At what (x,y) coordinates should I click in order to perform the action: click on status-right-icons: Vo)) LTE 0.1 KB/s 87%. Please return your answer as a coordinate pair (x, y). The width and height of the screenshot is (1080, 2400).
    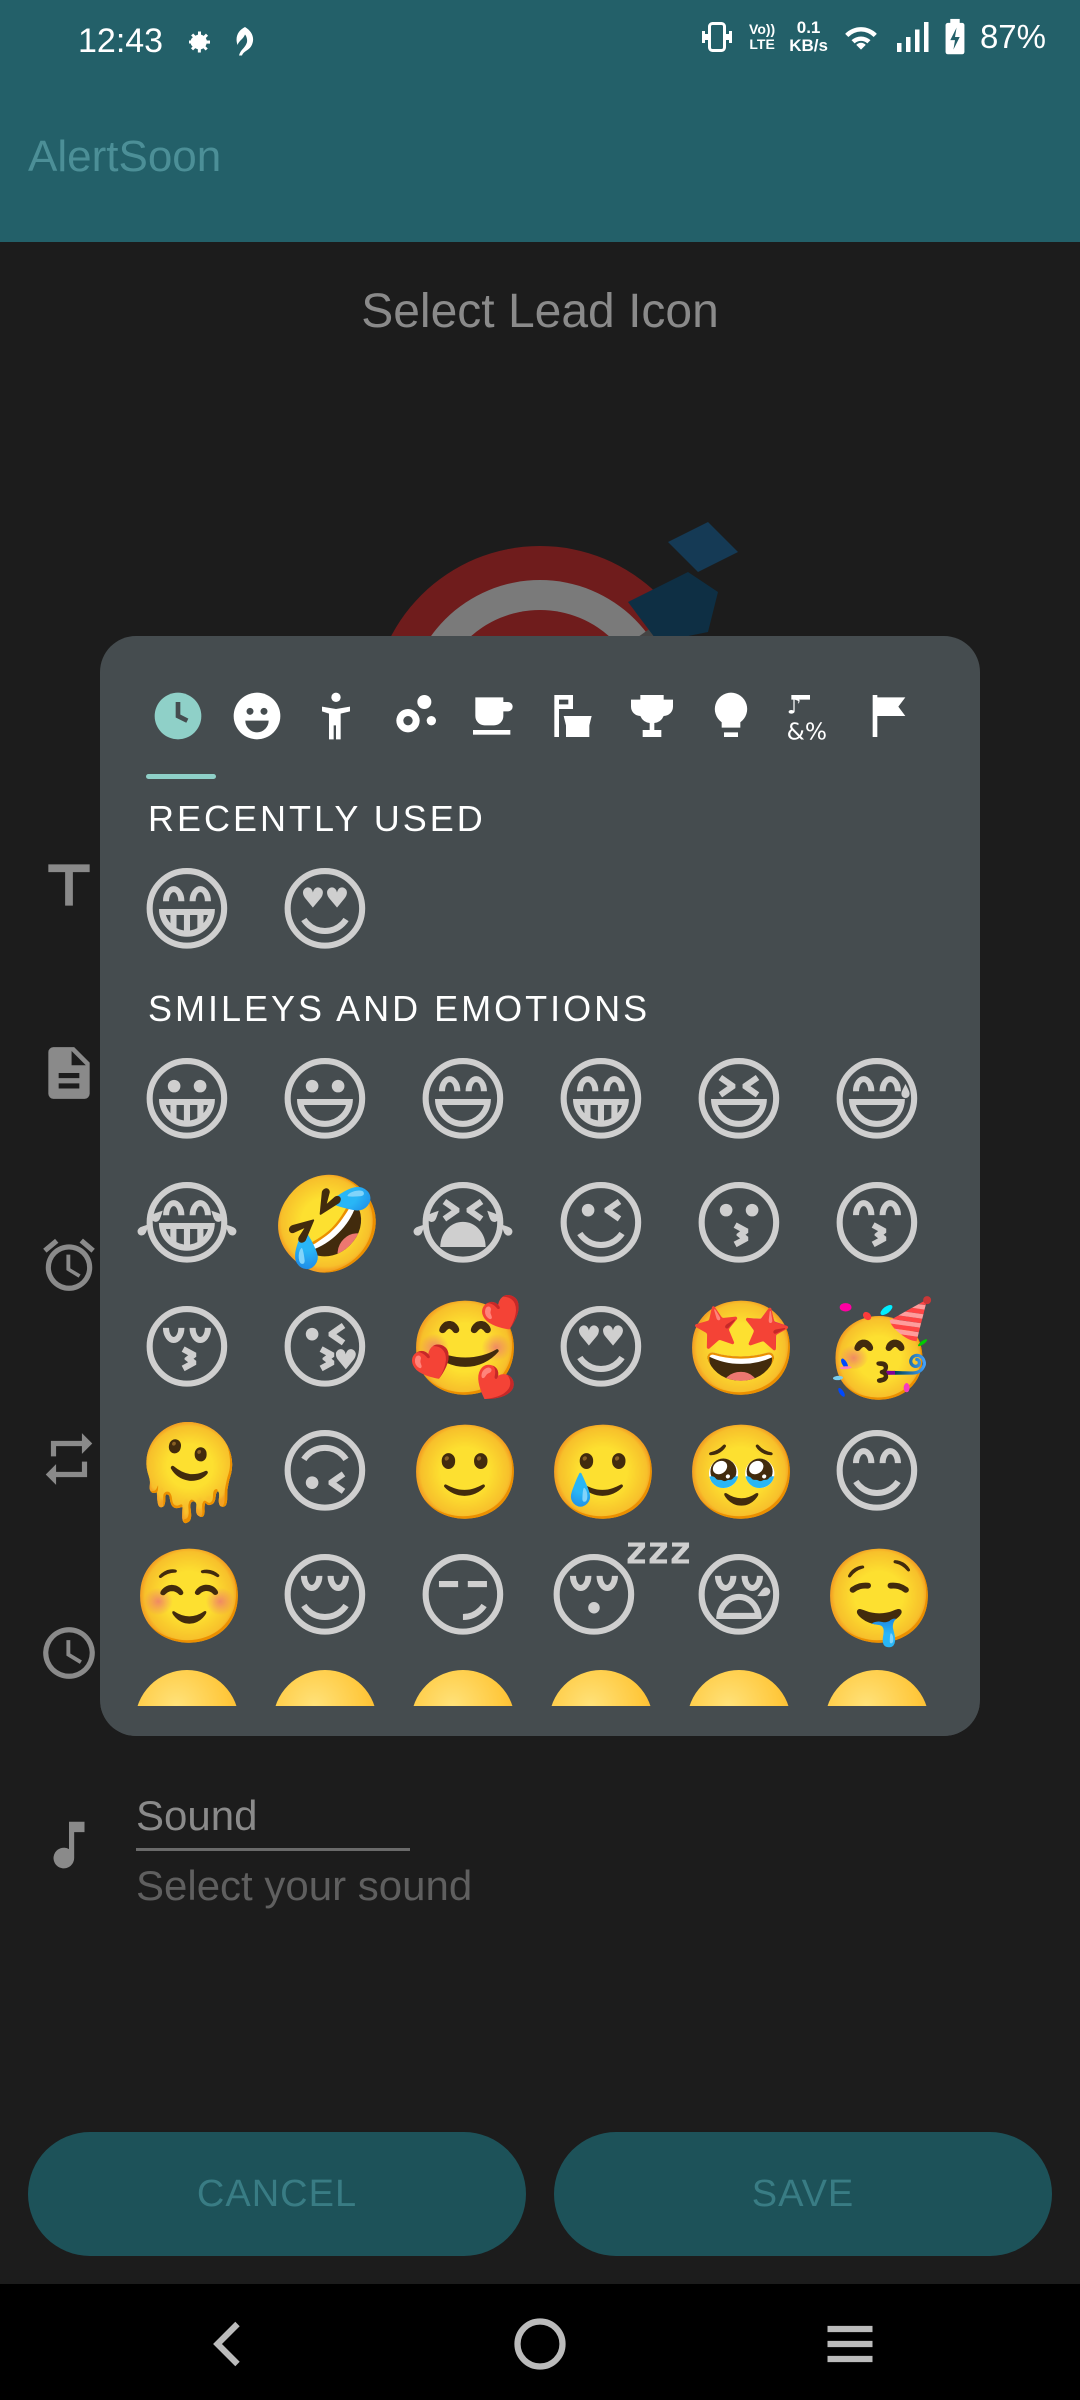
    Looking at the image, I should click on (872, 37).